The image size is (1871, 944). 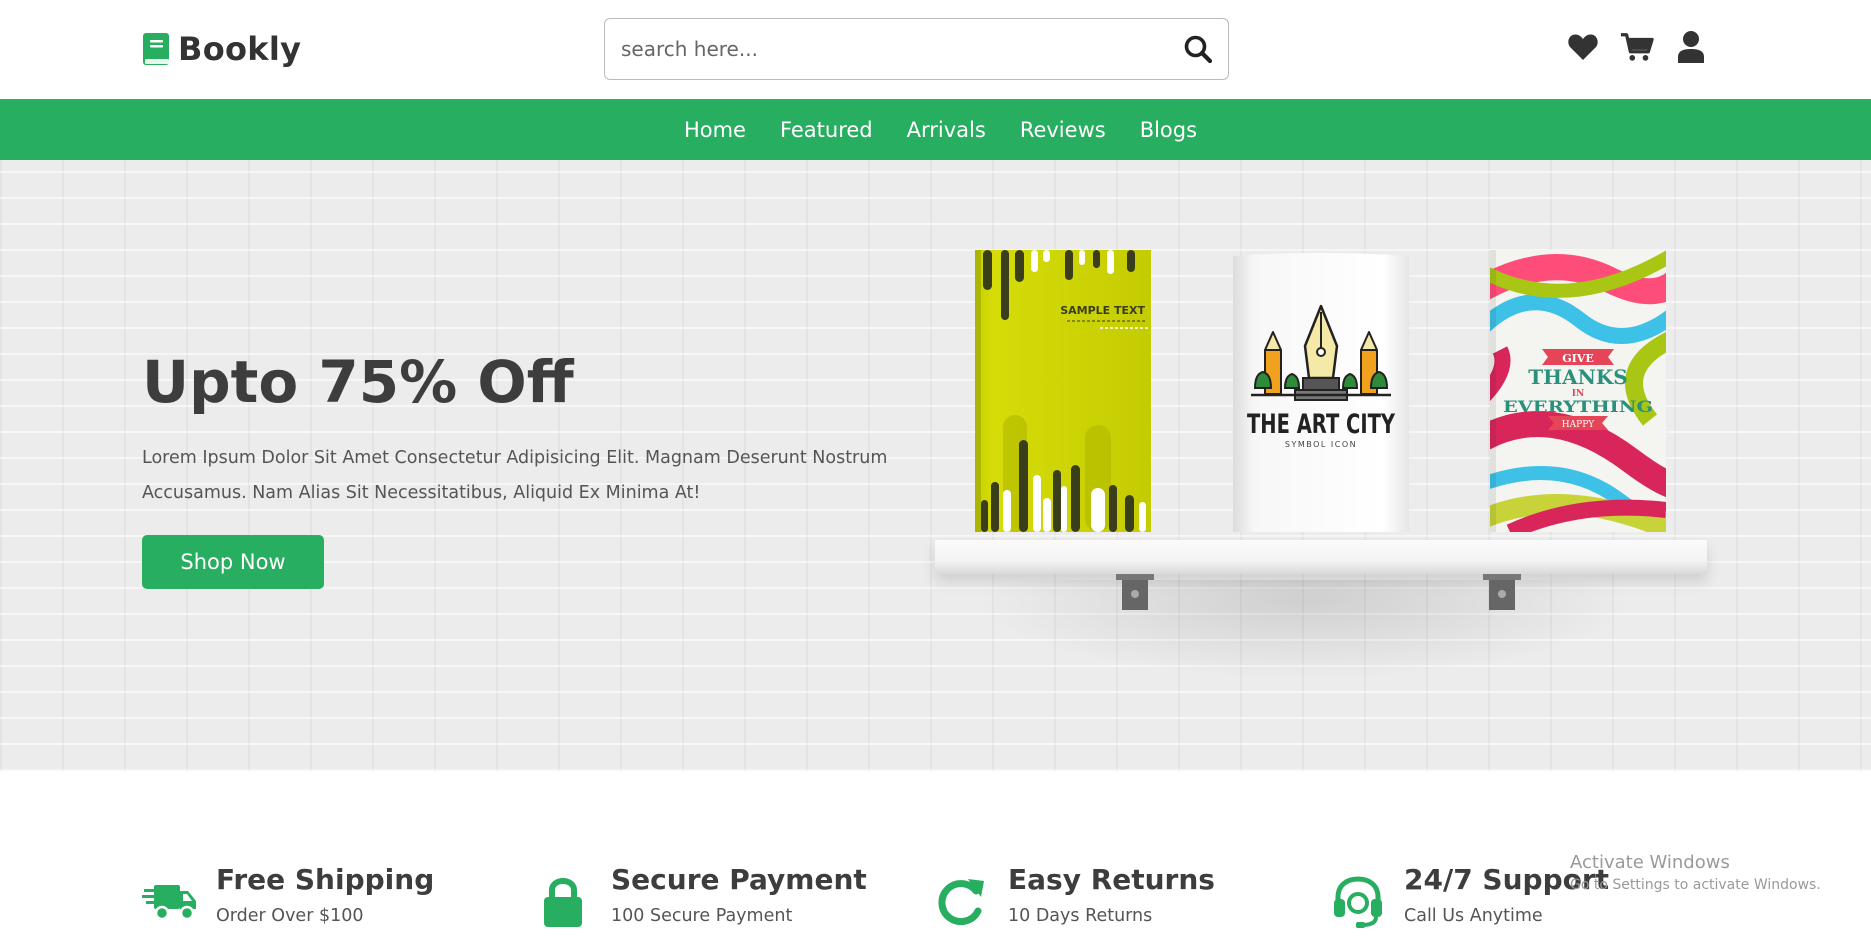 I want to click on header: Bookly, so click(x=935, y=49).